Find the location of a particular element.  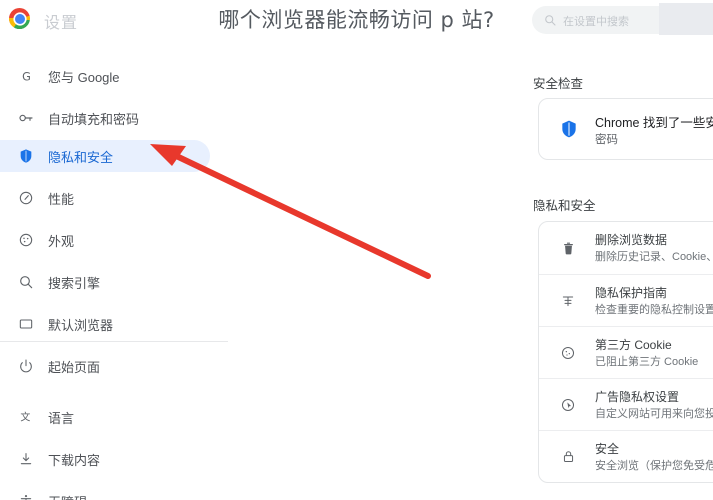

translate-icon: 文 is located at coordinates (26, 417).